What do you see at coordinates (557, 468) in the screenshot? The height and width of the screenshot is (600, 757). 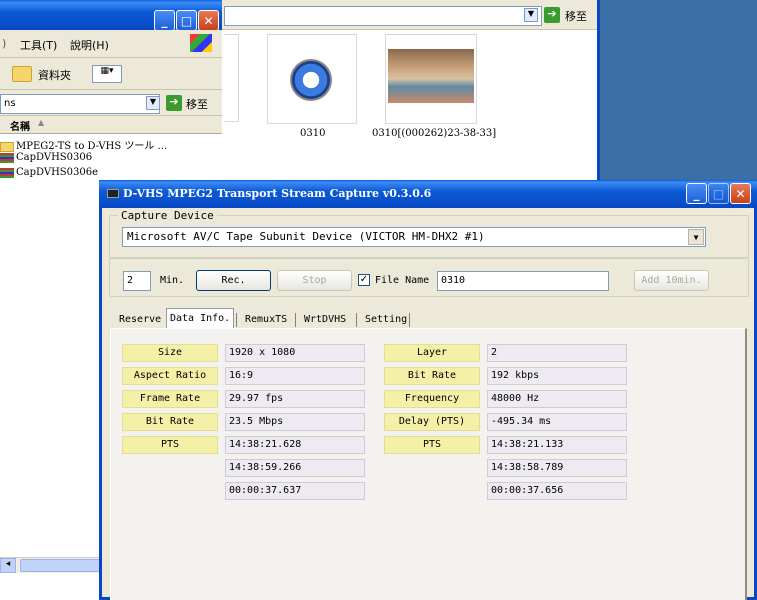 I see `audio-pts-end: 14:38:58.789` at bounding box center [557, 468].